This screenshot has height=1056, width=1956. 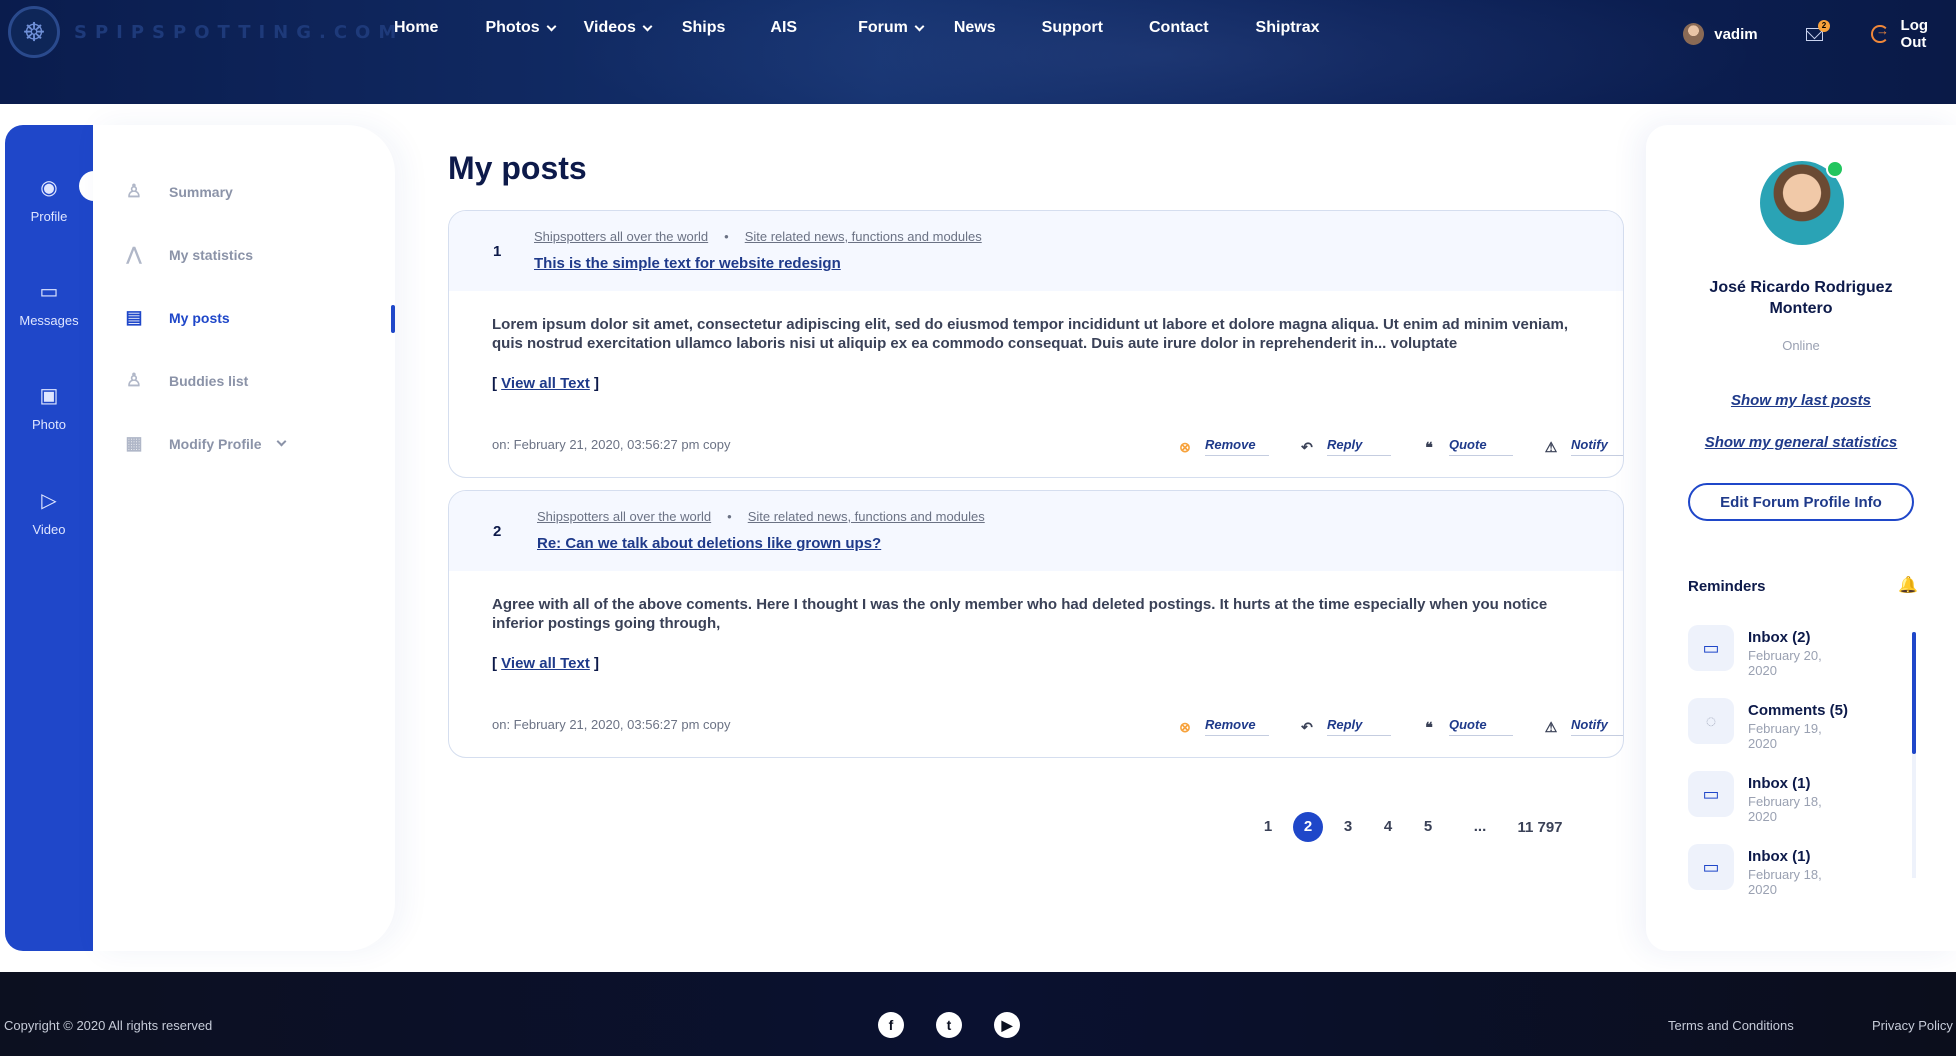 What do you see at coordinates (49, 529) in the screenshot?
I see `rail-item-label: Video` at bounding box center [49, 529].